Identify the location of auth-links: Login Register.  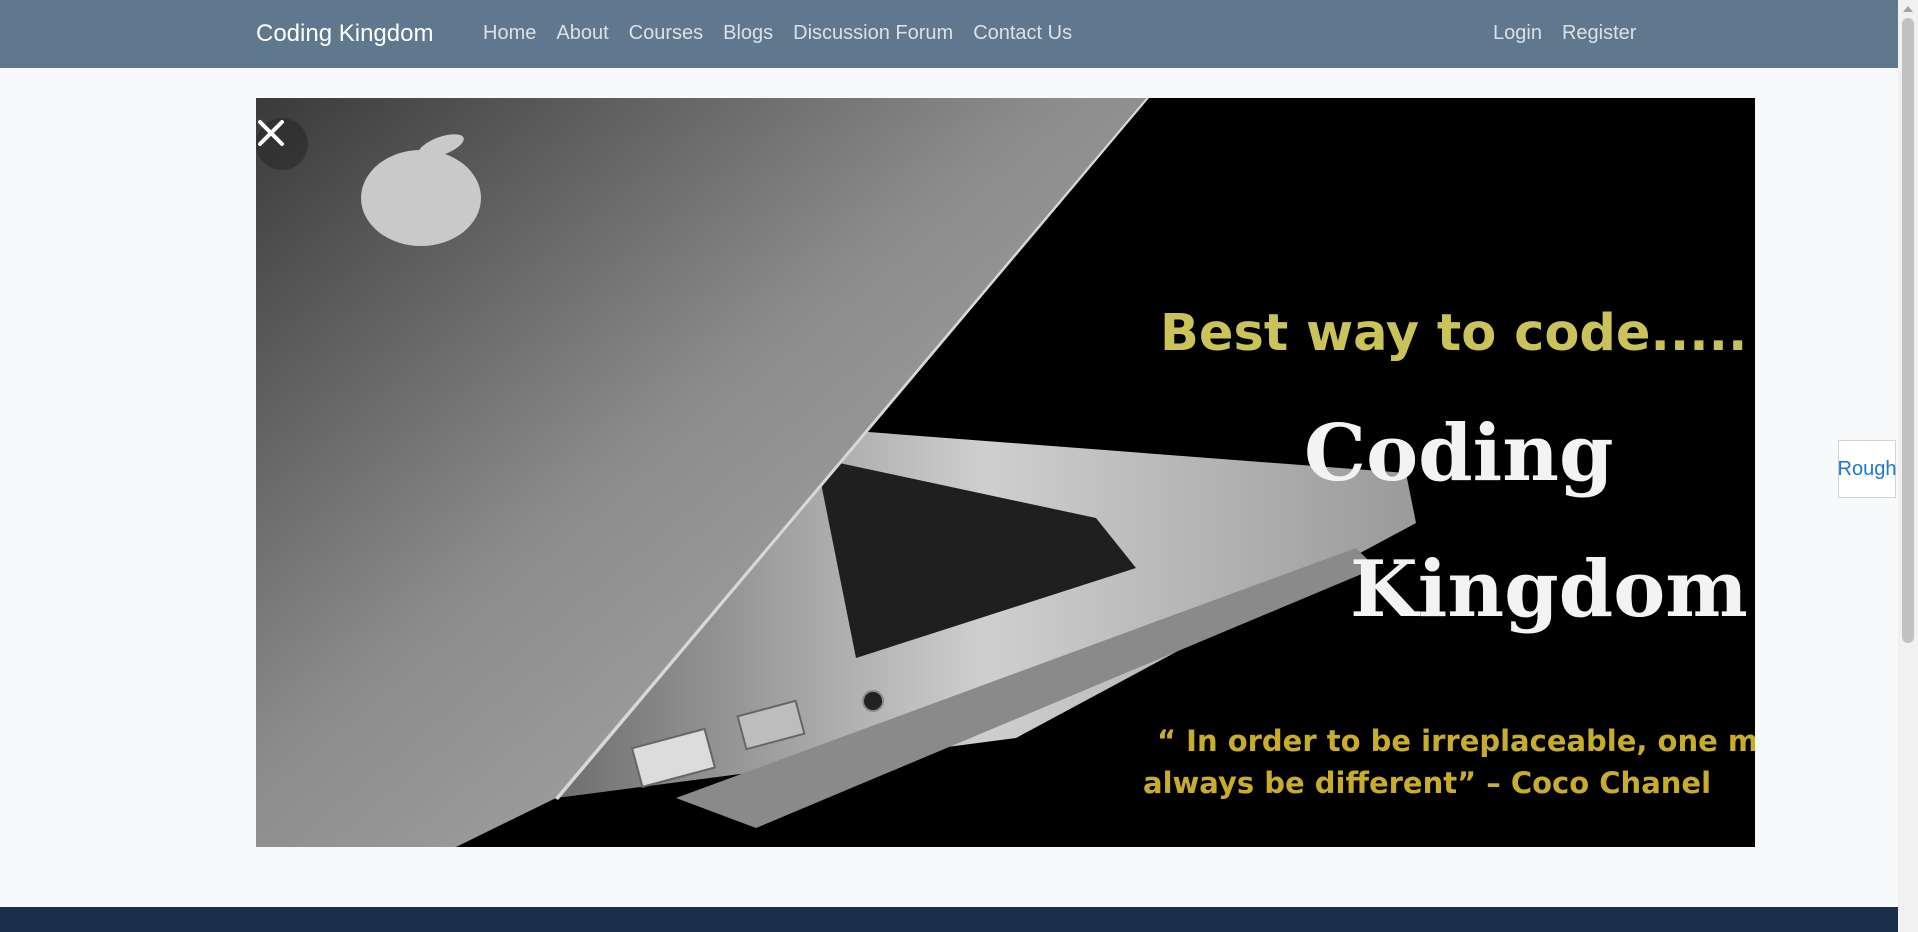
(1564, 33).